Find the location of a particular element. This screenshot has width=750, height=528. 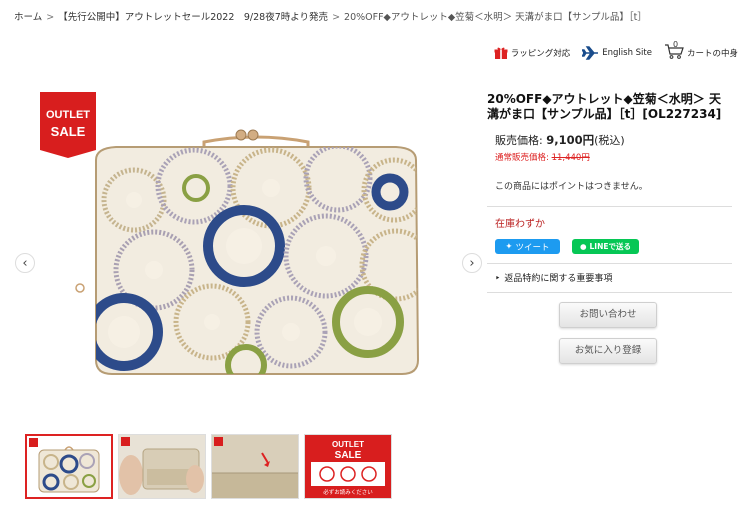

line-icon: ● is located at coordinates (583, 246).